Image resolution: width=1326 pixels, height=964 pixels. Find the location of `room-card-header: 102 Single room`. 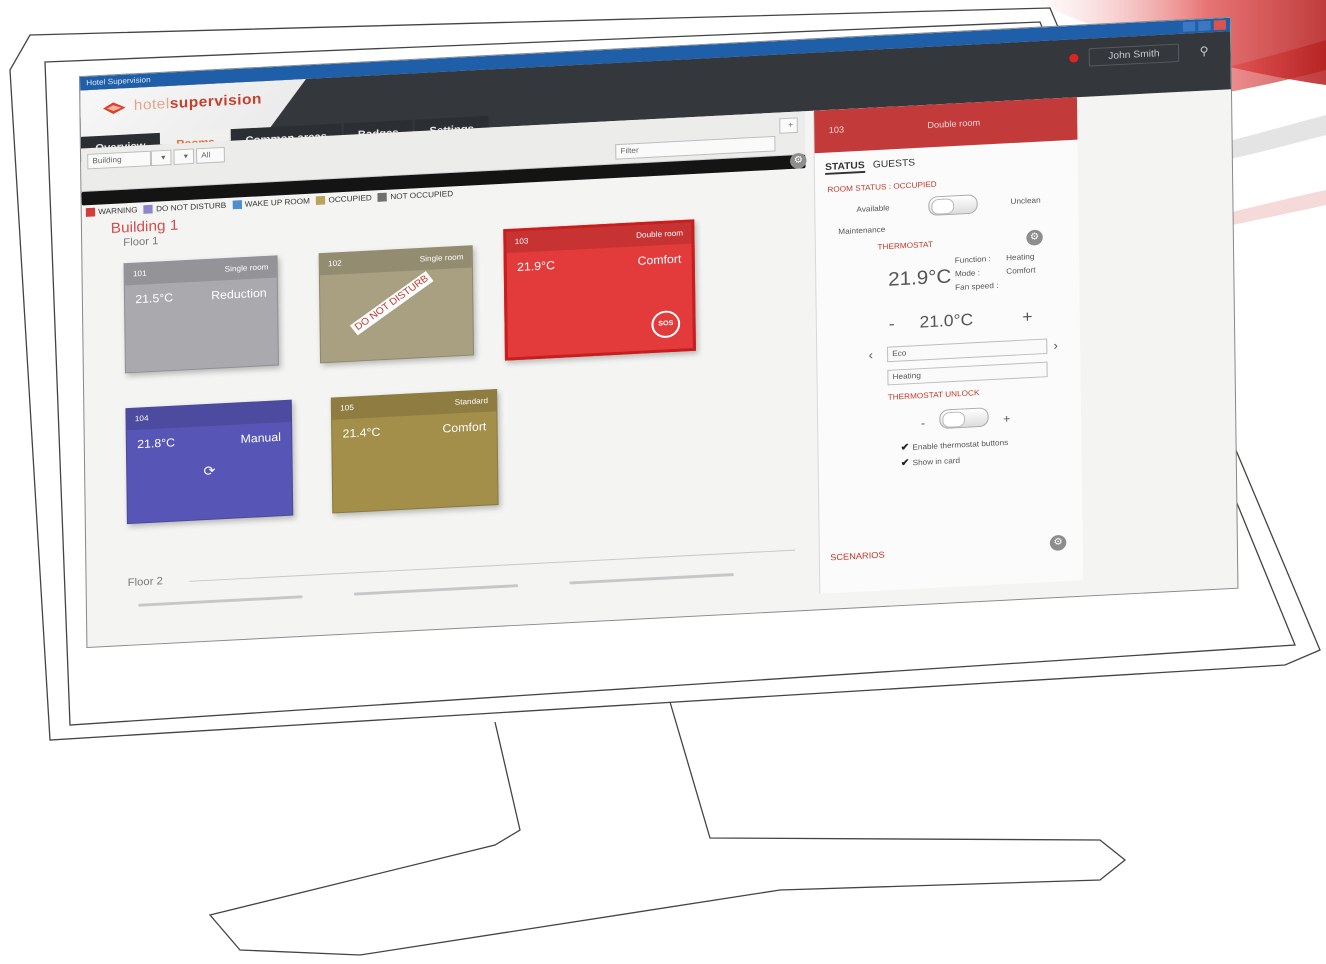

room-card-header: 102 Single room is located at coordinates (395, 261).